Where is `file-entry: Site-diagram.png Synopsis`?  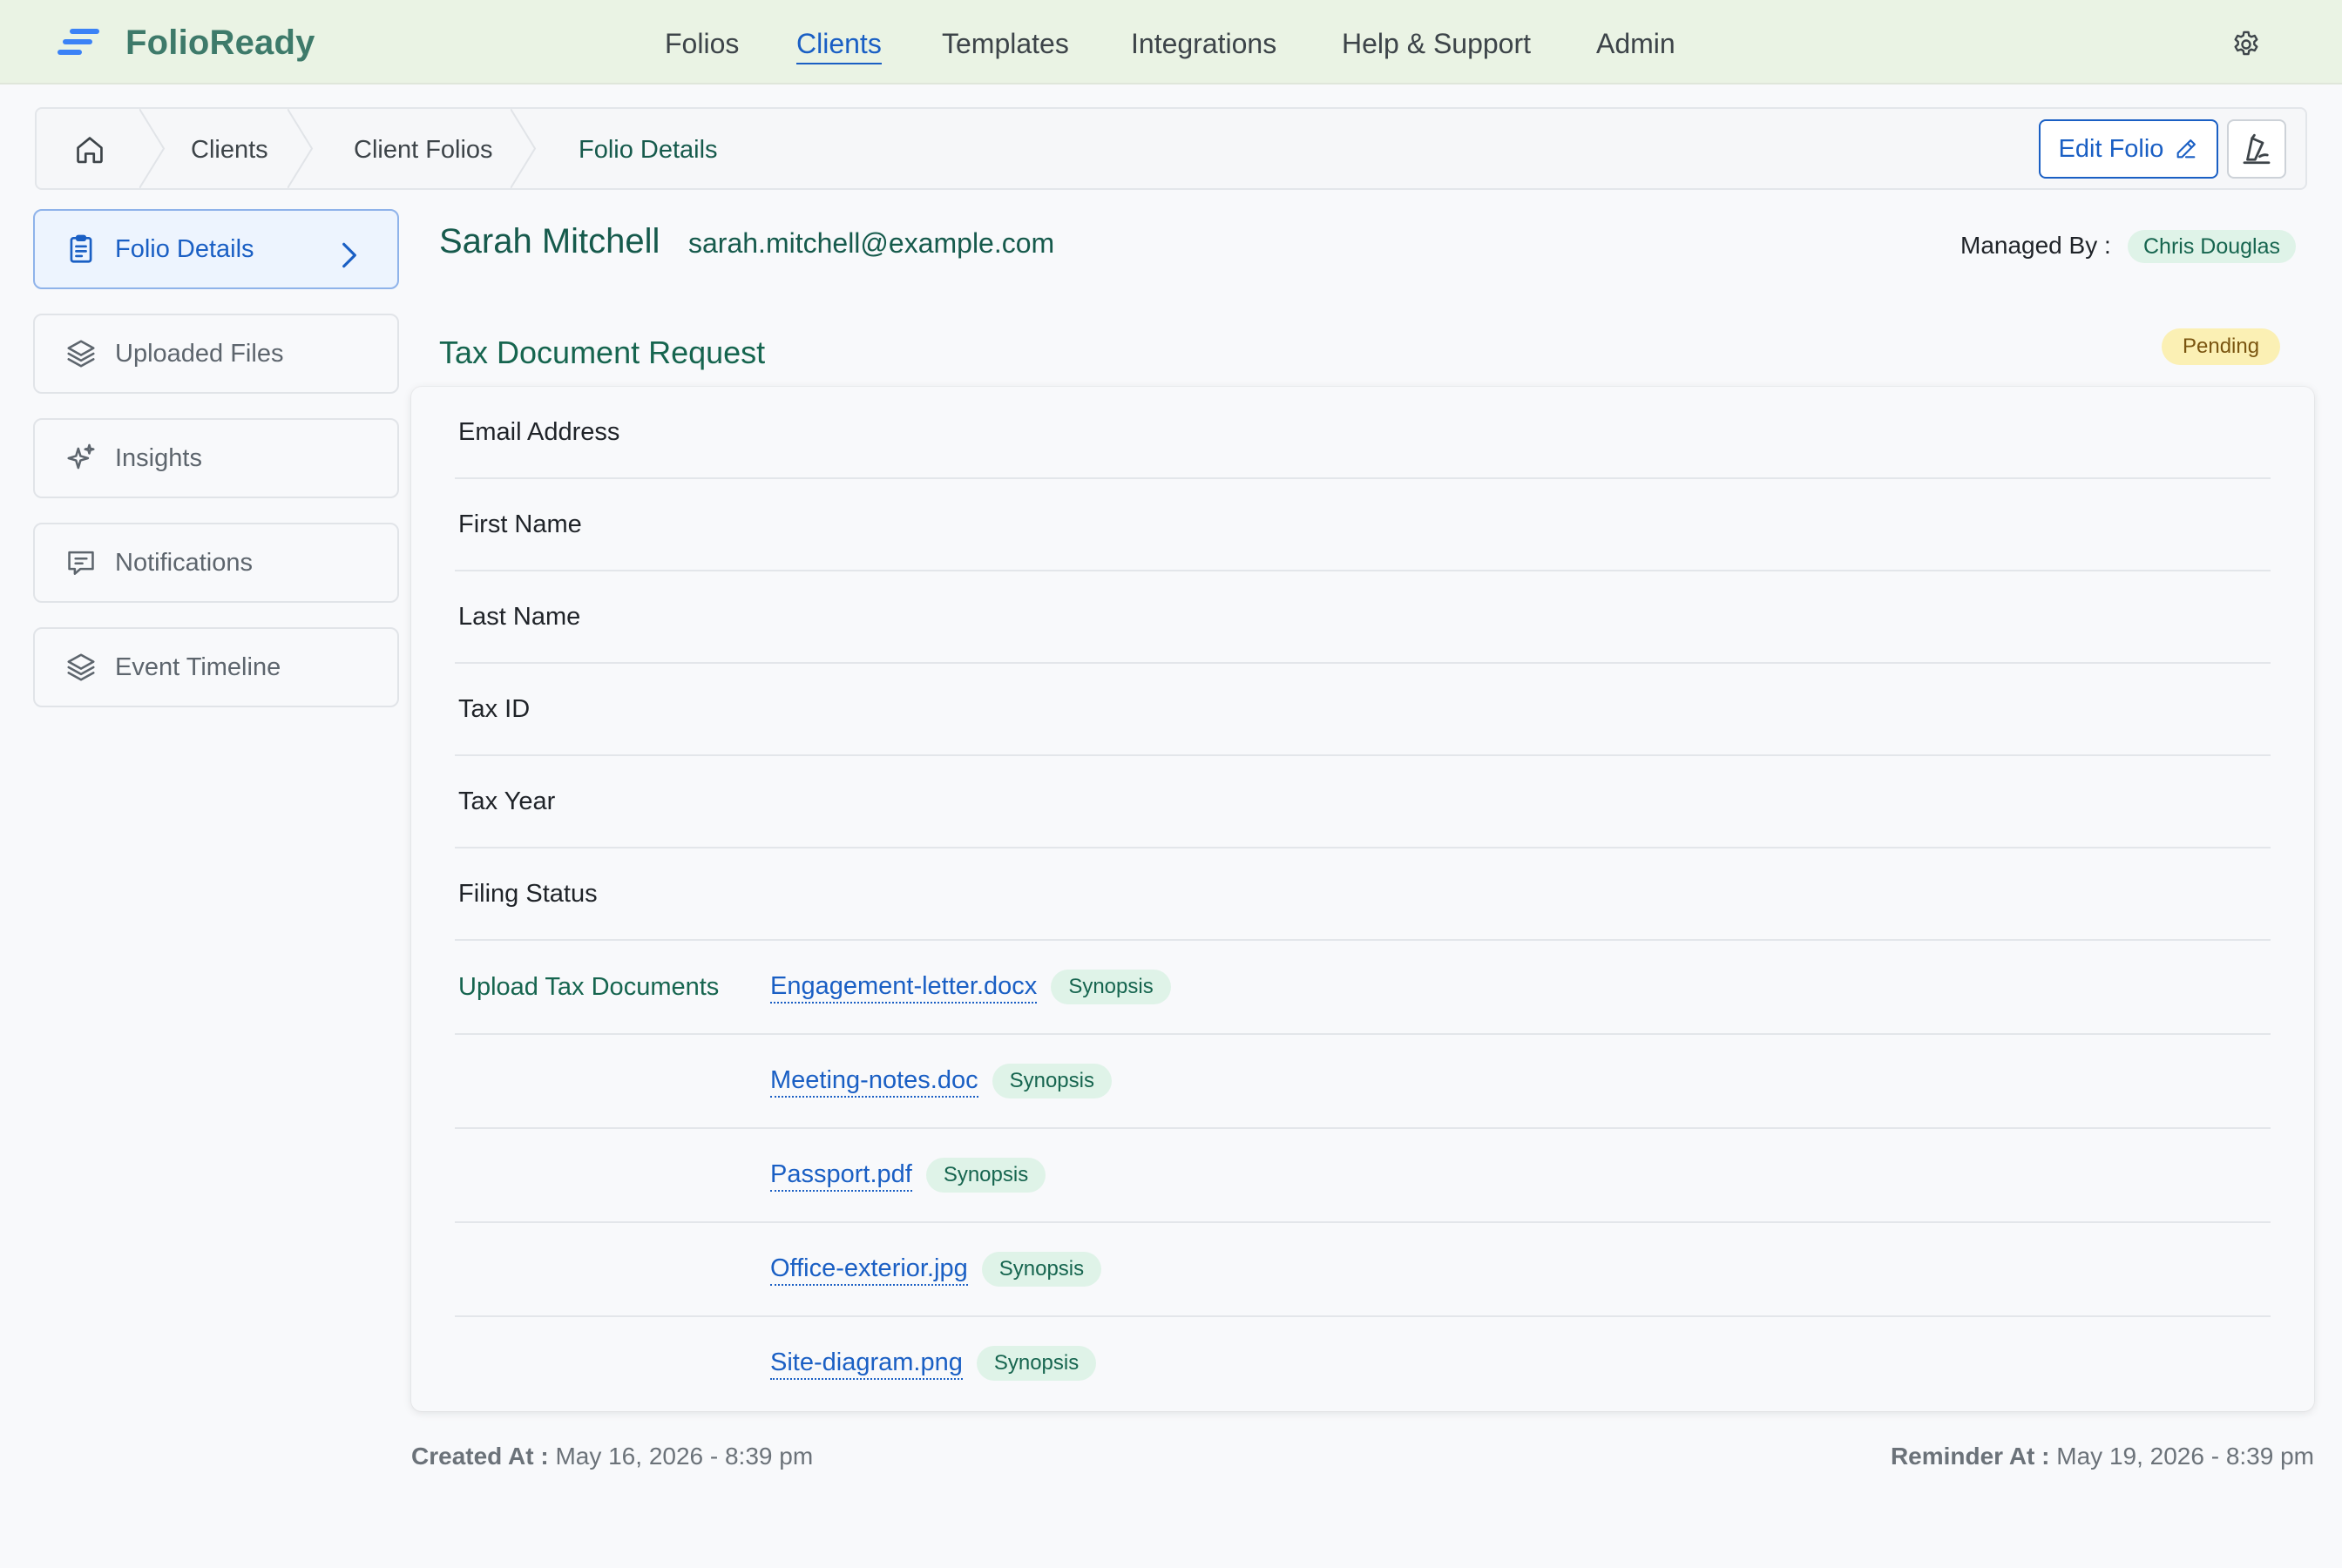
file-entry: Site-diagram.png Synopsis is located at coordinates (933, 1363).